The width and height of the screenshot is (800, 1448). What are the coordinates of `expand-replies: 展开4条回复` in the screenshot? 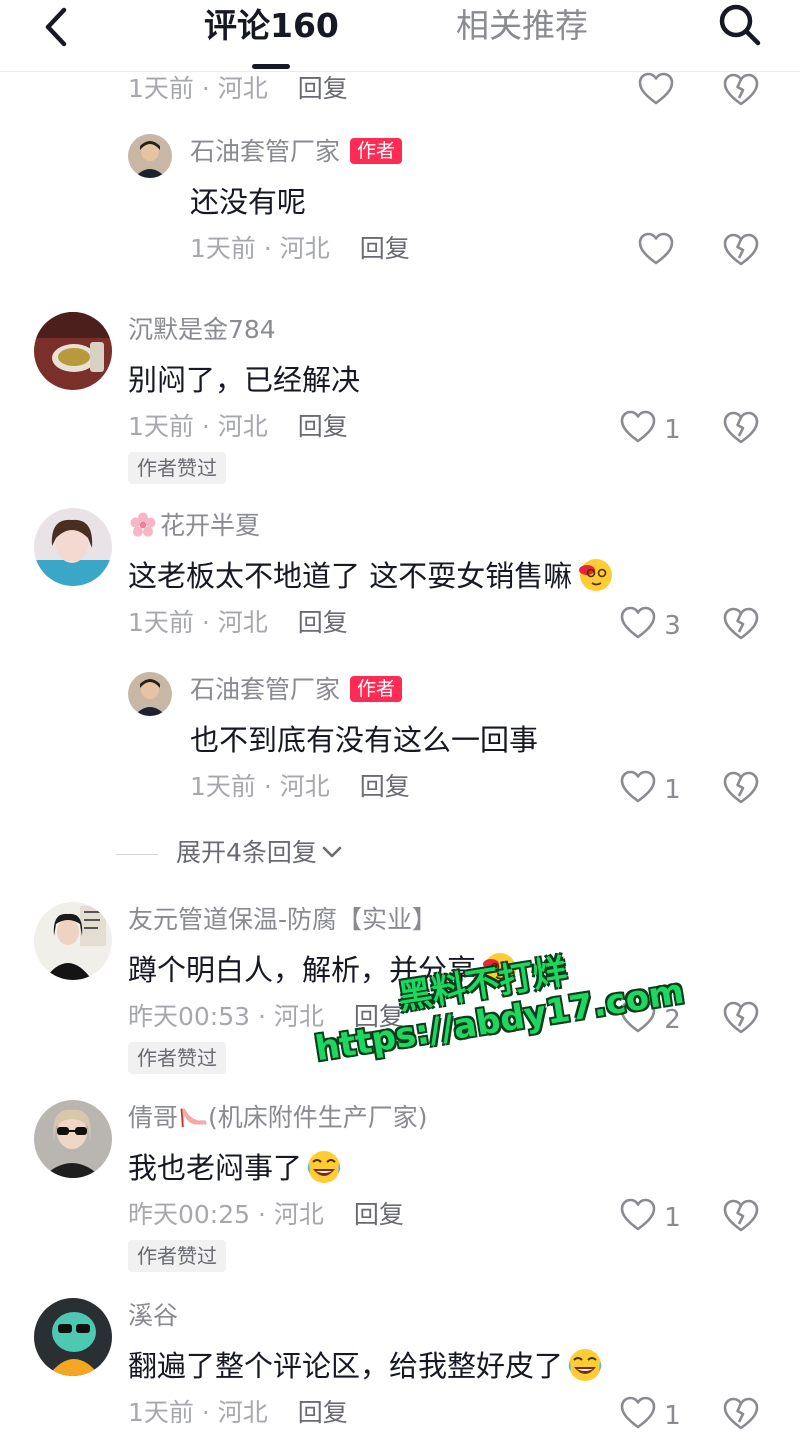 It's located at (400, 854).